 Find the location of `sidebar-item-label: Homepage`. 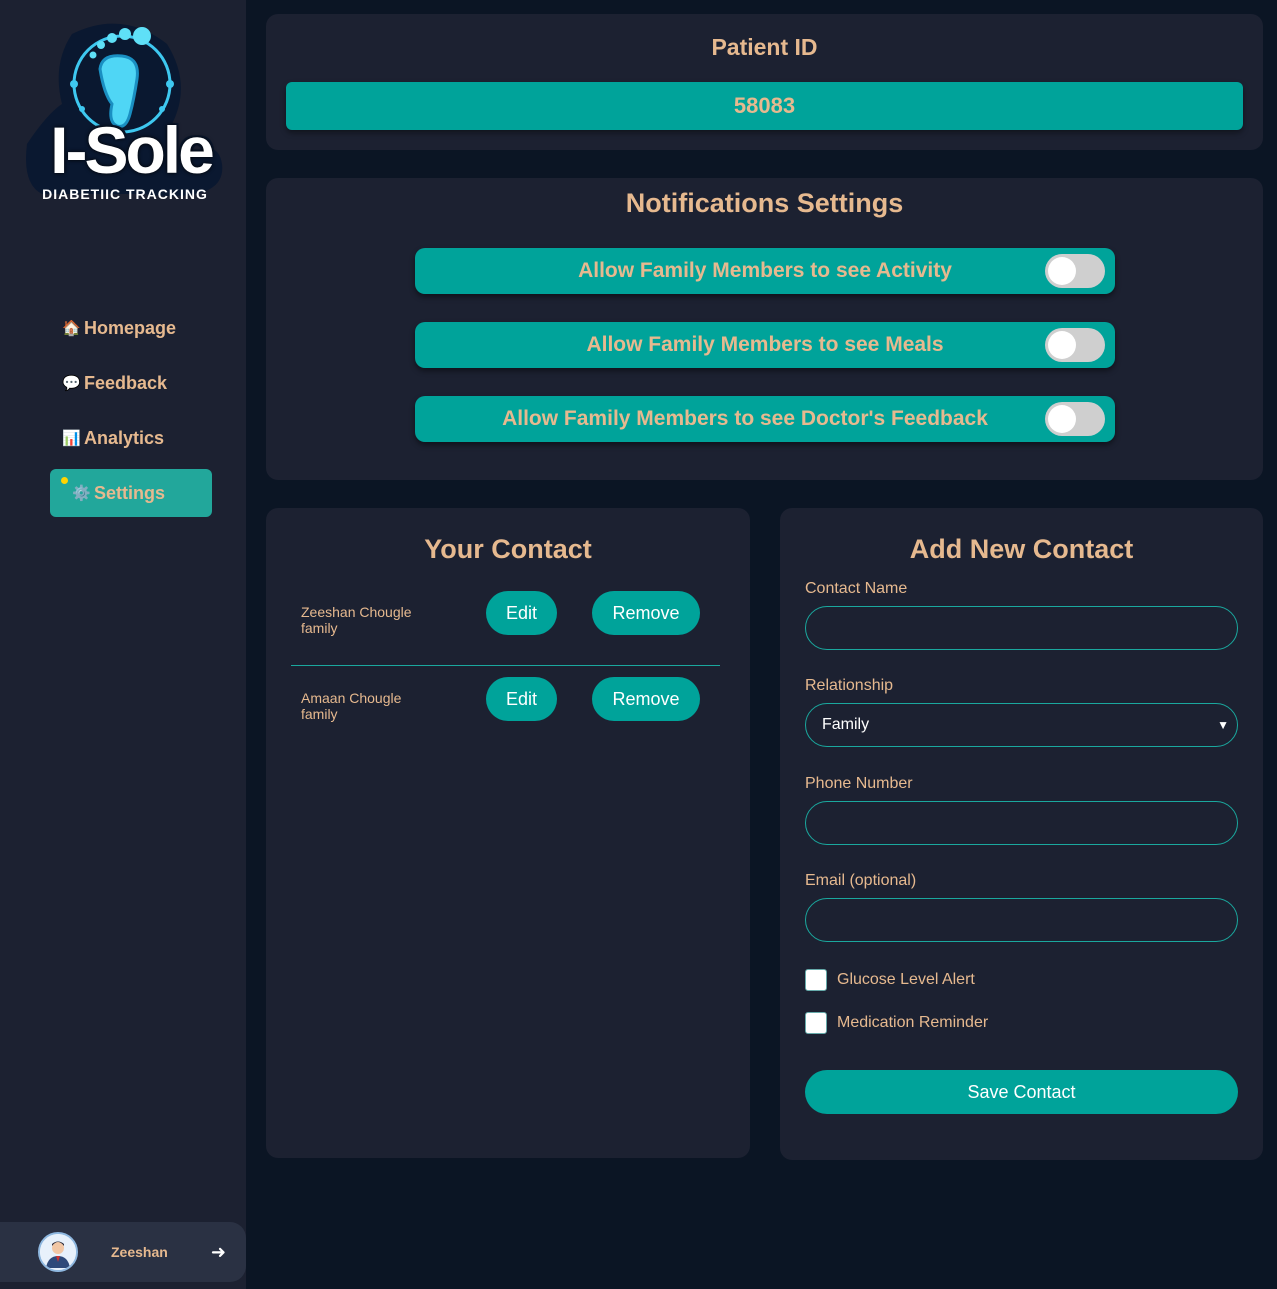

sidebar-item-label: Homepage is located at coordinates (130, 327).